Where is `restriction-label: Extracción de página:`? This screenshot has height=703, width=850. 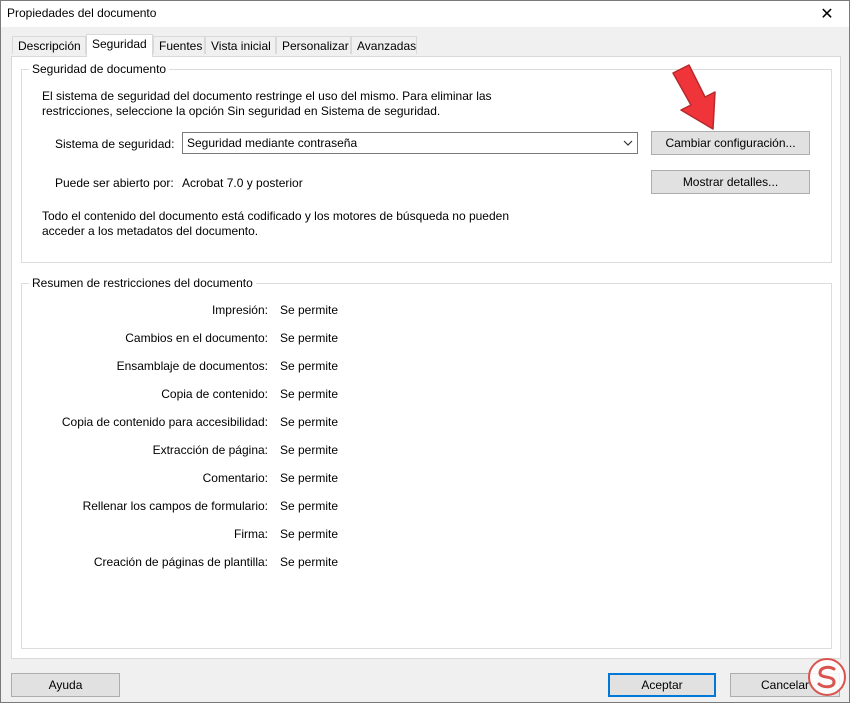
restriction-label: Extracción de página: is located at coordinates (210, 450).